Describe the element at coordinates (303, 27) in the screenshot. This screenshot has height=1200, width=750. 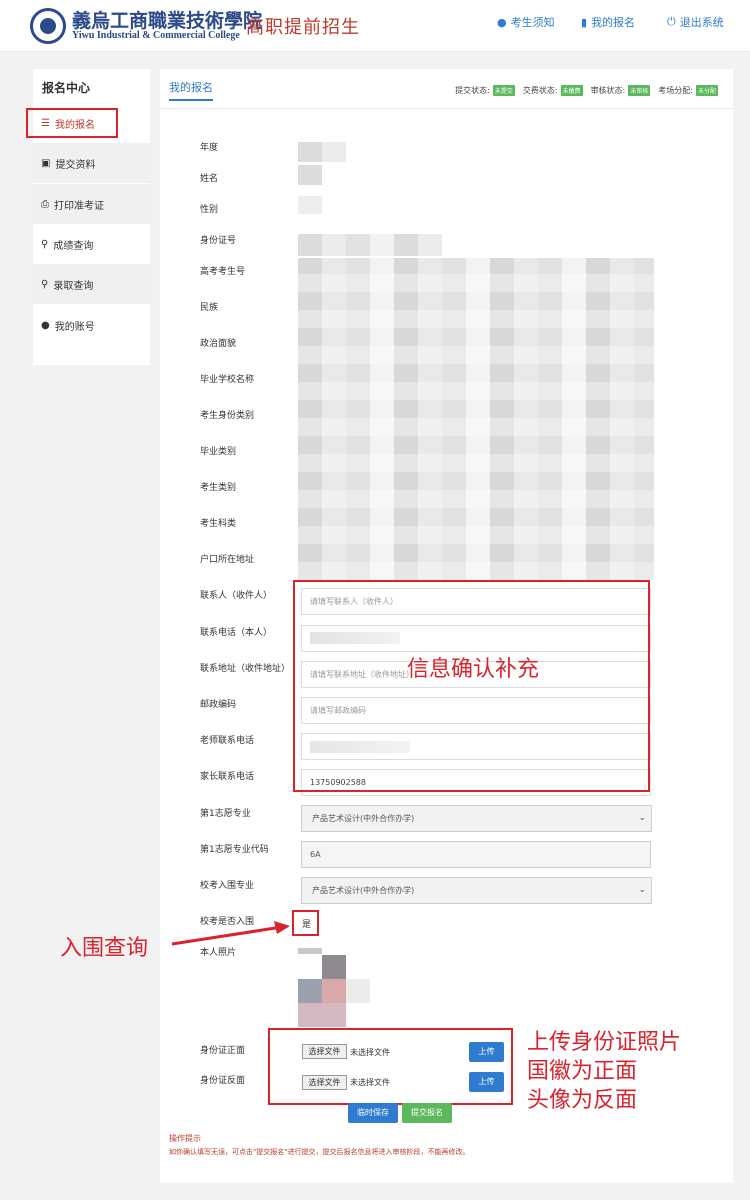
I see `page-title: 高职提前招生` at that location.